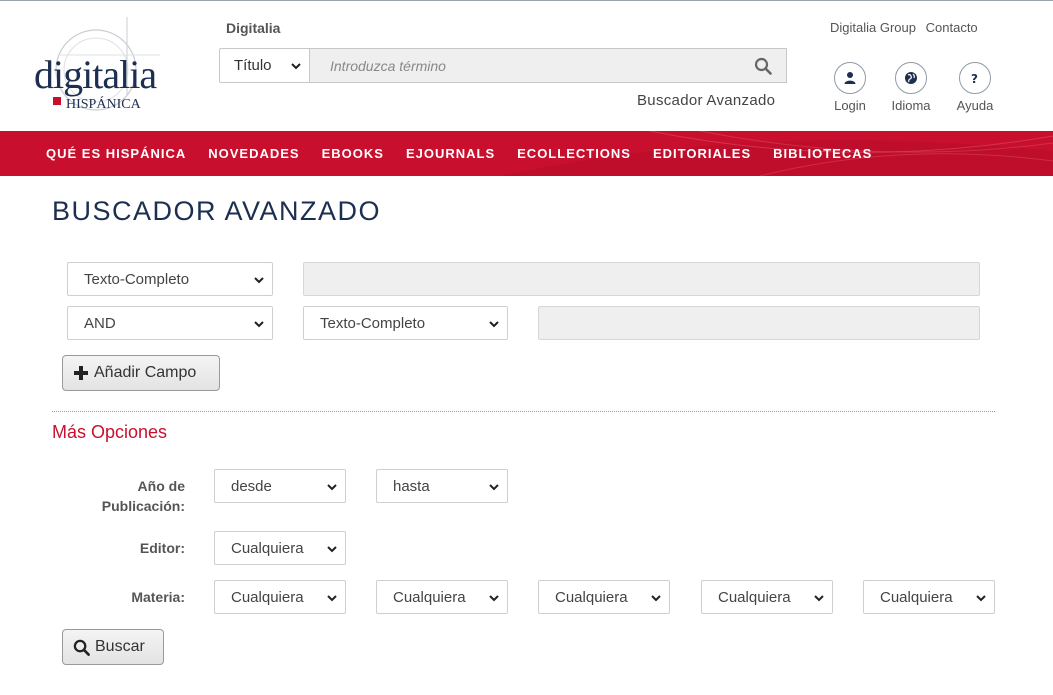 The image size is (1053, 695). I want to click on editor-value: Cualquiera, so click(267, 548).